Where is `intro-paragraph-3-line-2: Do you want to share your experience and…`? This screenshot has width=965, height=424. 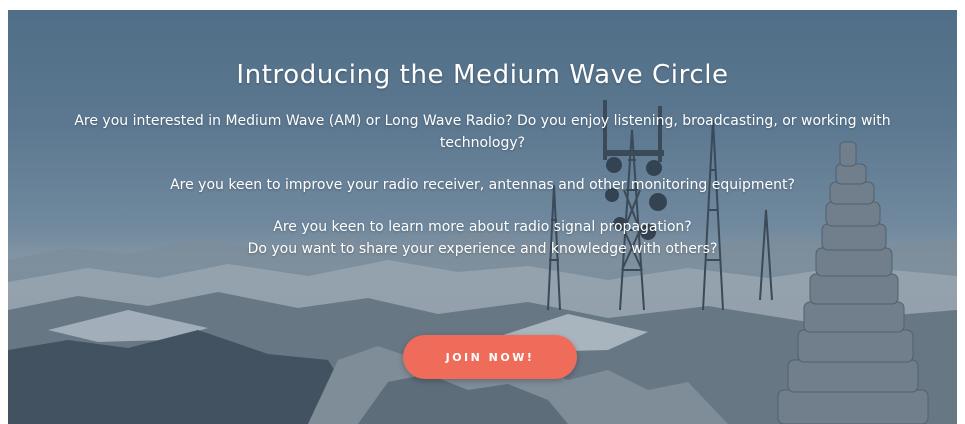 intro-paragraph-3-line-2: Do you want to share your experience and… is located at coordinates (482, 249).